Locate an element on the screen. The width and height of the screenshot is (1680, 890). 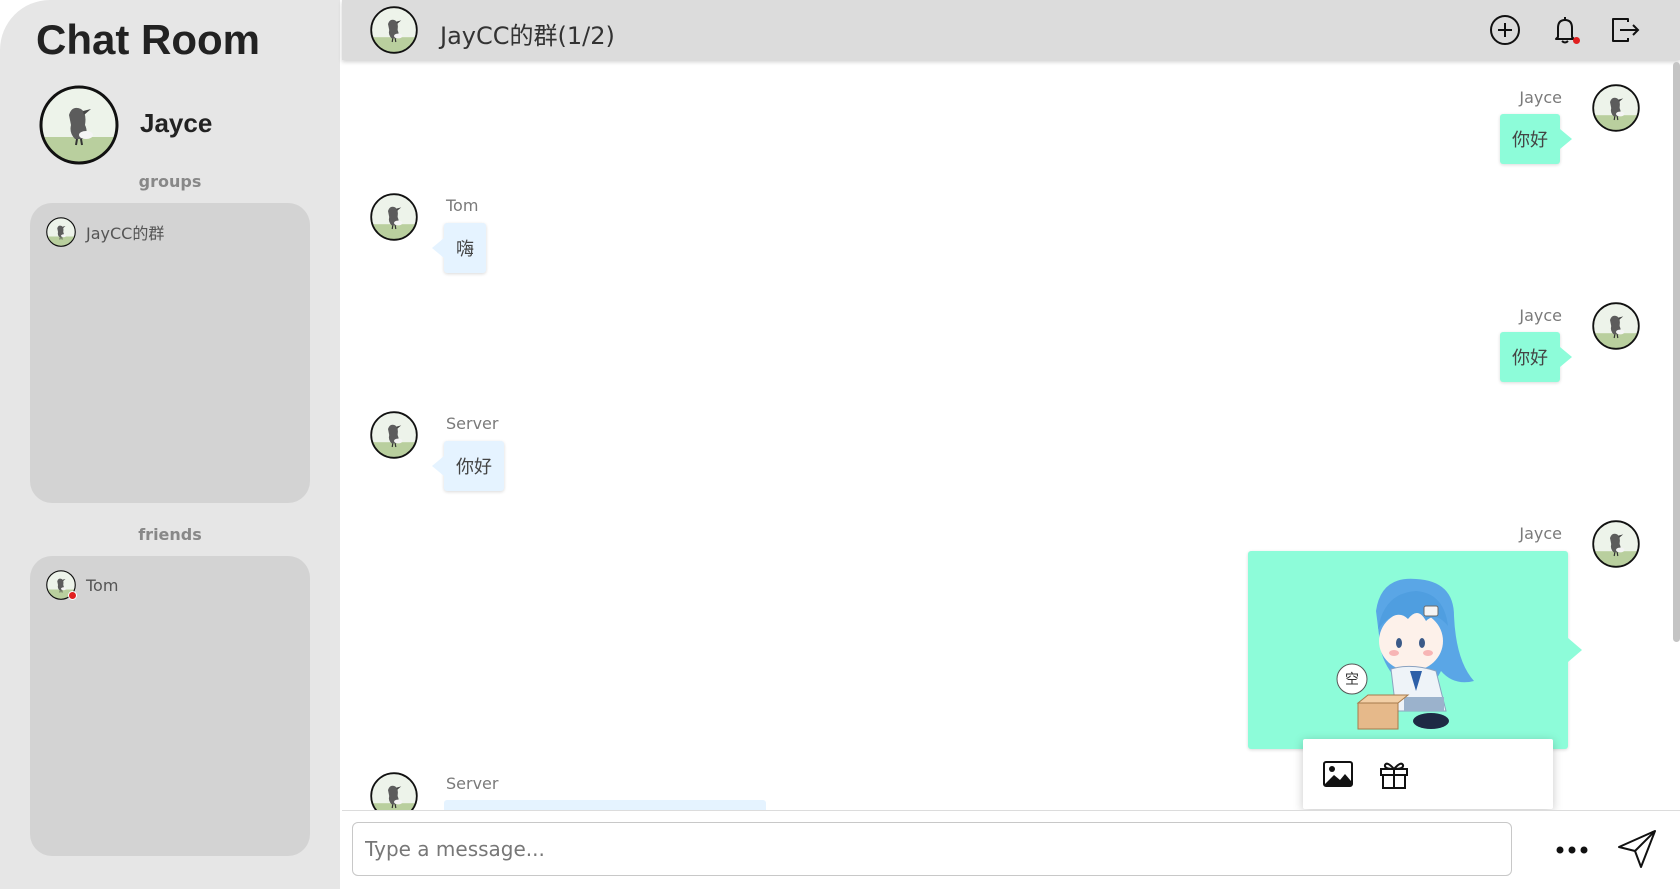
chat-title: JayCC的群(1/2) is located at coordinates (527, 36).